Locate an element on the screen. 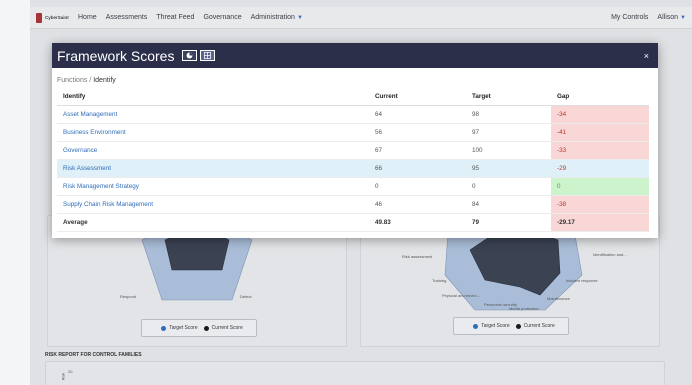 The width and height of the screenshot is (692, 385). radar-label-risk-assessment: Risk assessment is located at coordinates (417, 256).